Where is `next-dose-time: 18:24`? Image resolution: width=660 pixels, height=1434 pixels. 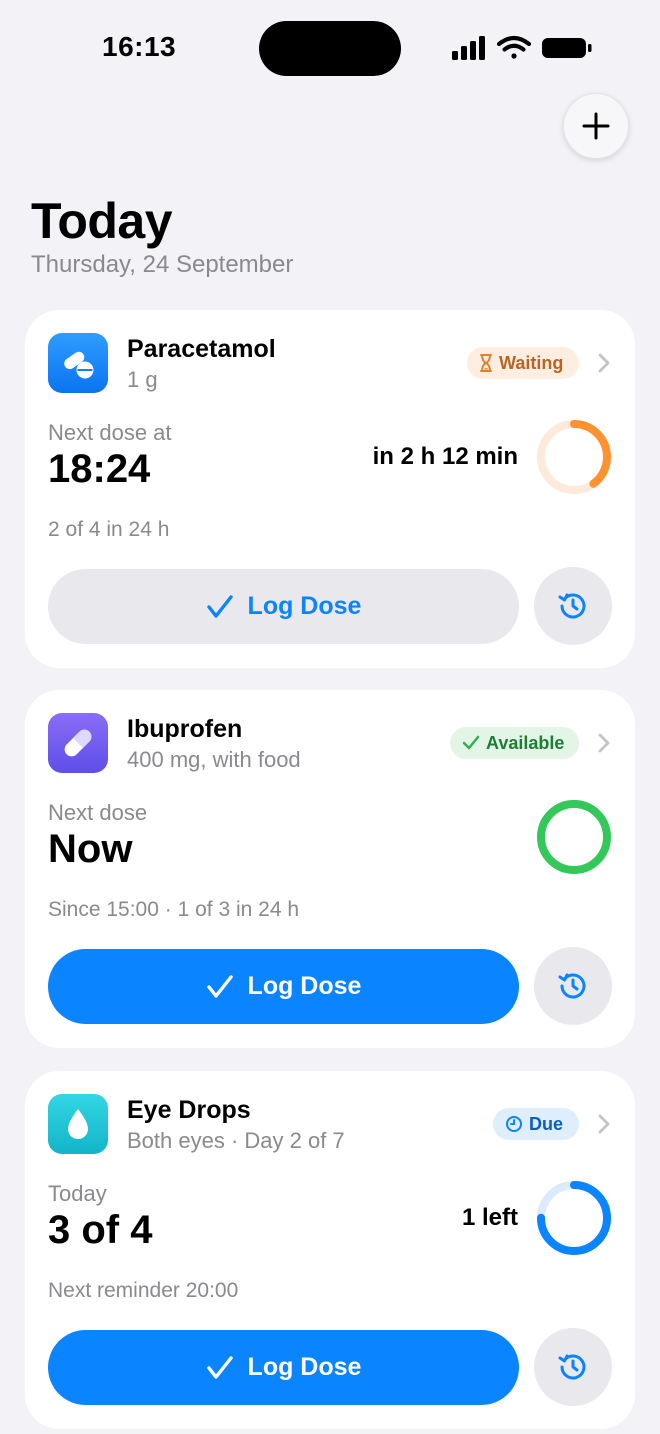 next-dose-time: 18:24 is located at coordinates (99, 469).